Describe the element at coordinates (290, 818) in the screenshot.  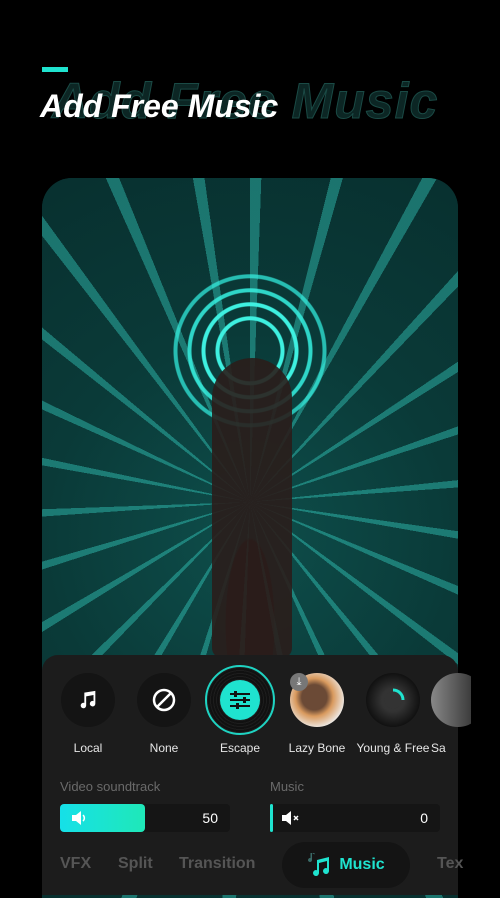
I see `mute-icon` at that location.